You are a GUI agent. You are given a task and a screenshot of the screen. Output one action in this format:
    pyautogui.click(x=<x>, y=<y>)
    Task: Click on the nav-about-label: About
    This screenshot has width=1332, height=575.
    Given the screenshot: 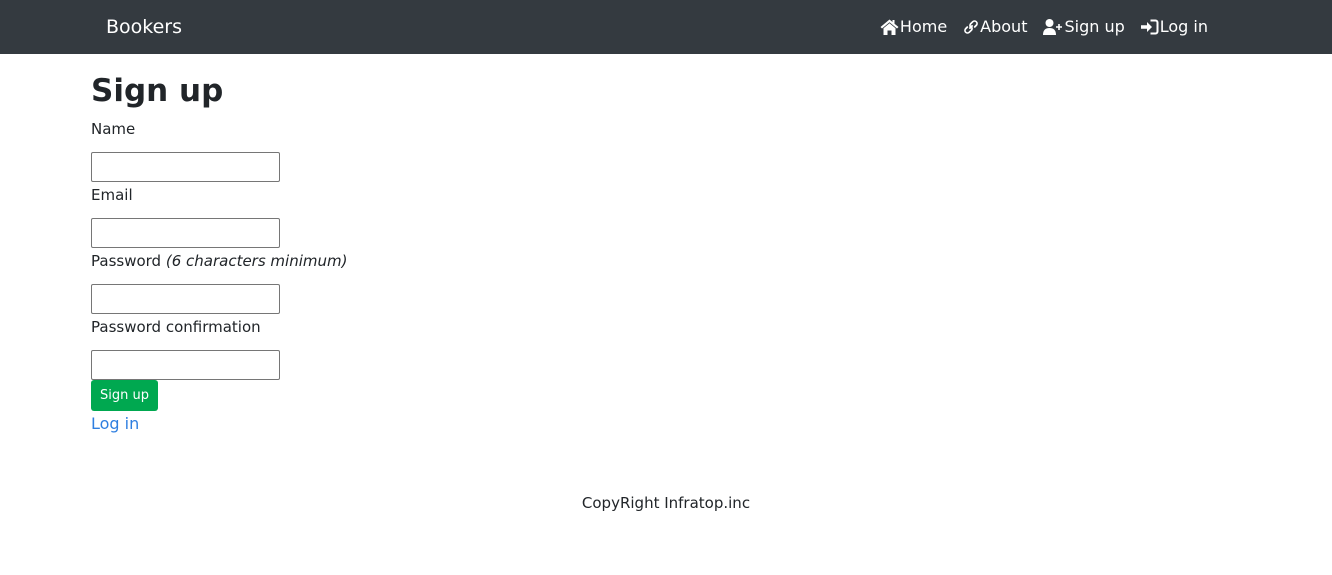 What is the action you would take?
    pyautogui.click(x=1004, y=26)
    